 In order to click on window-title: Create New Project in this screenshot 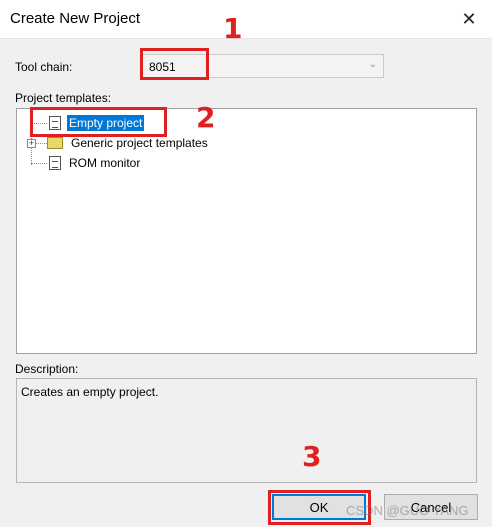, I will do `click(75, 18)`.